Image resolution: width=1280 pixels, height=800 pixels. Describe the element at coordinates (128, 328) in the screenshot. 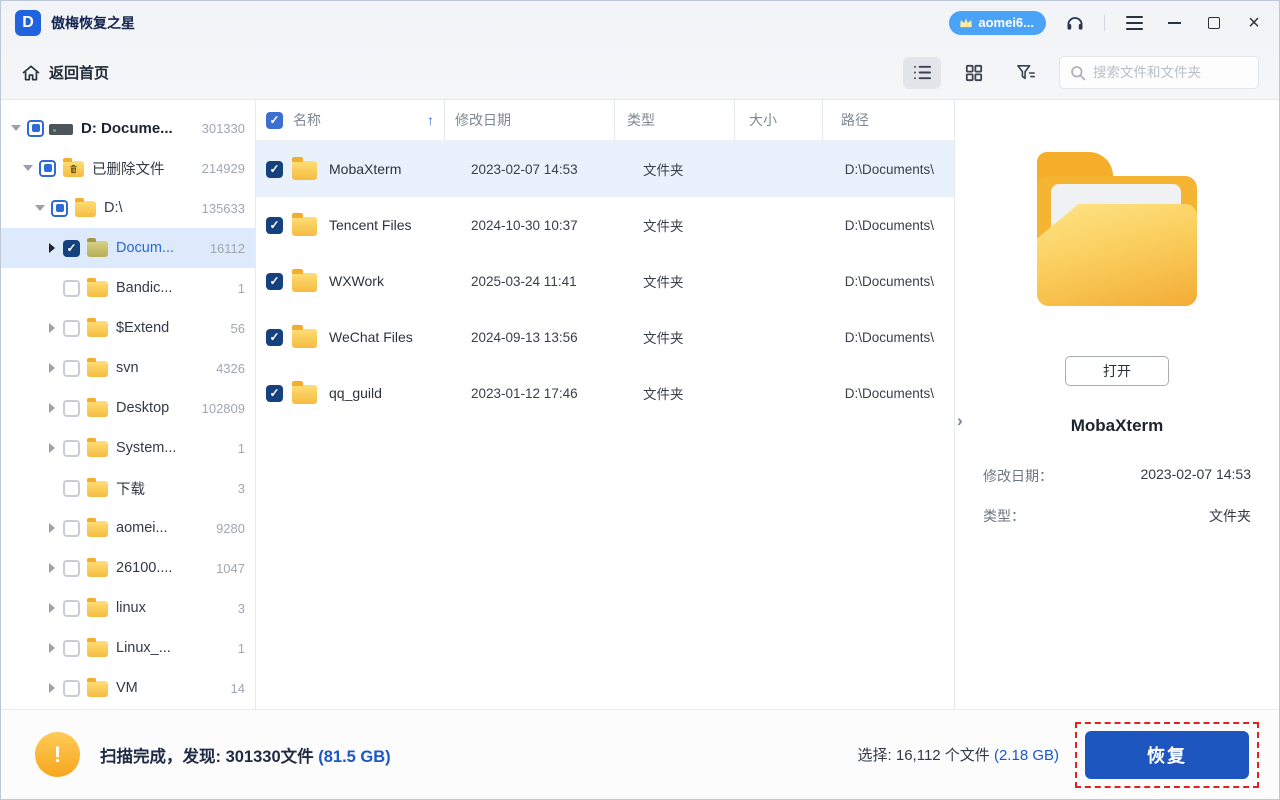

I see `tree-item-extend: $Extend 56` at that location.